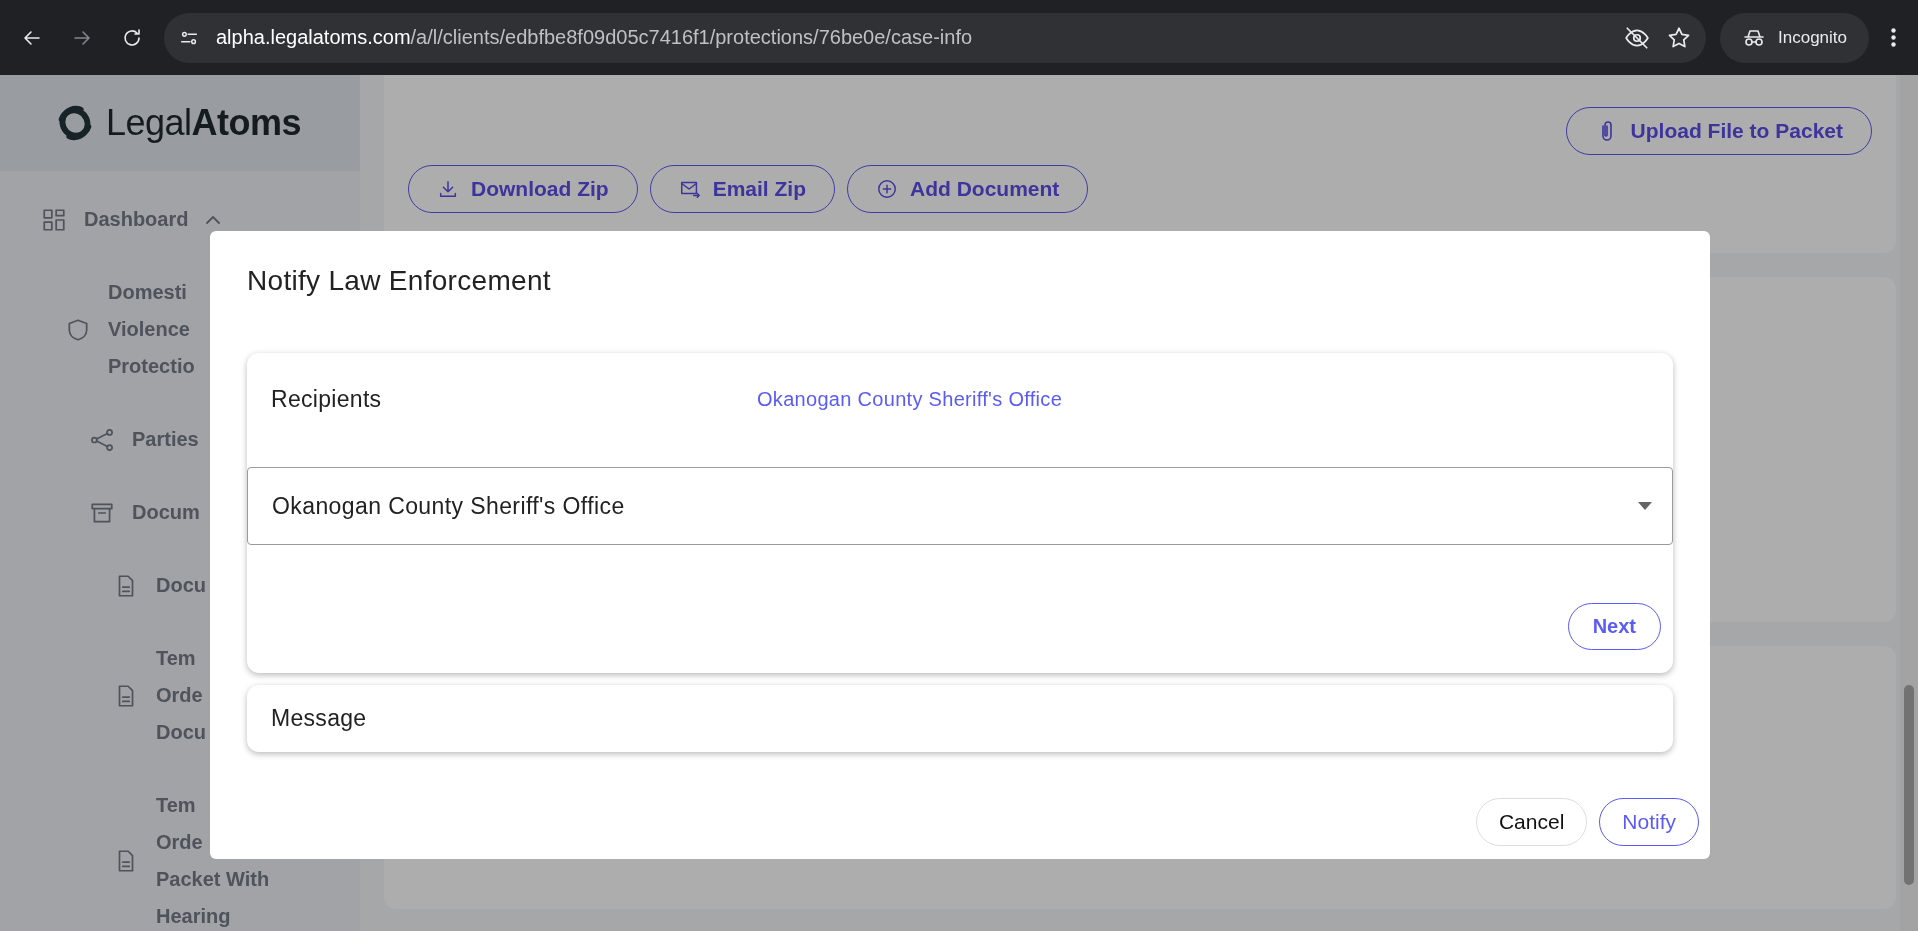 This screenshot has height=931, width=1918. Describe the element at coordinates (181, 695) in the screenshot. I see `nav-item: Tem Orde Docu` at that location.